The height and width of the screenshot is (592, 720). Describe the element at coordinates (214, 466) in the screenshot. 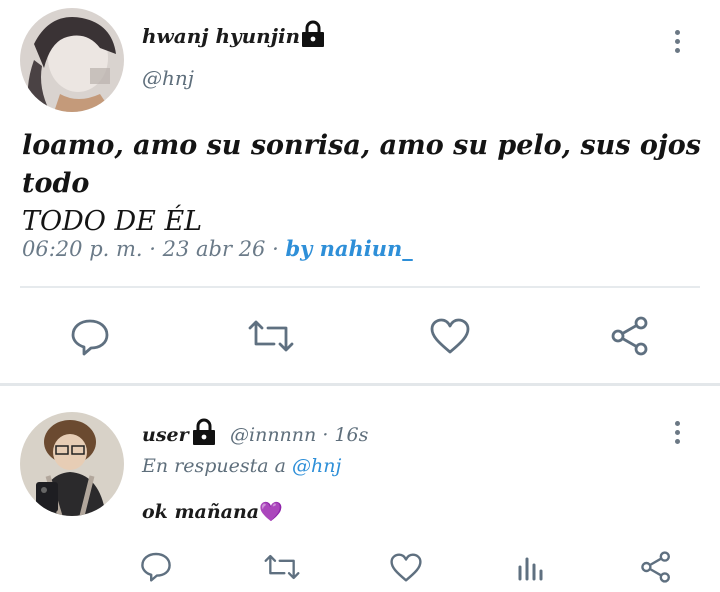

I see `reply-prefix: En respuesta a` at that location.